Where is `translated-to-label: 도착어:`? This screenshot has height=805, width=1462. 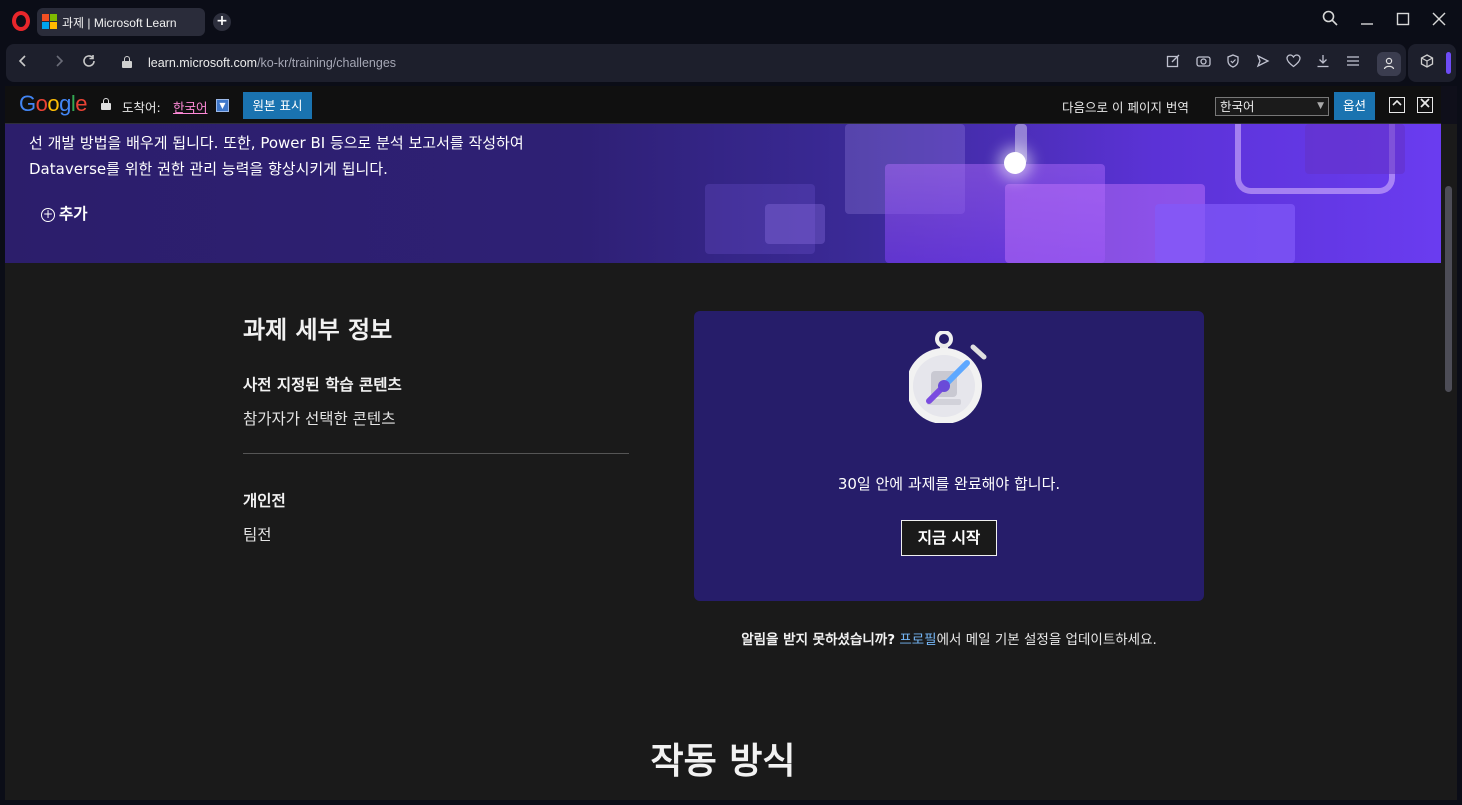 translated-to-label: 도착어: is located at coordinates (141, 107).